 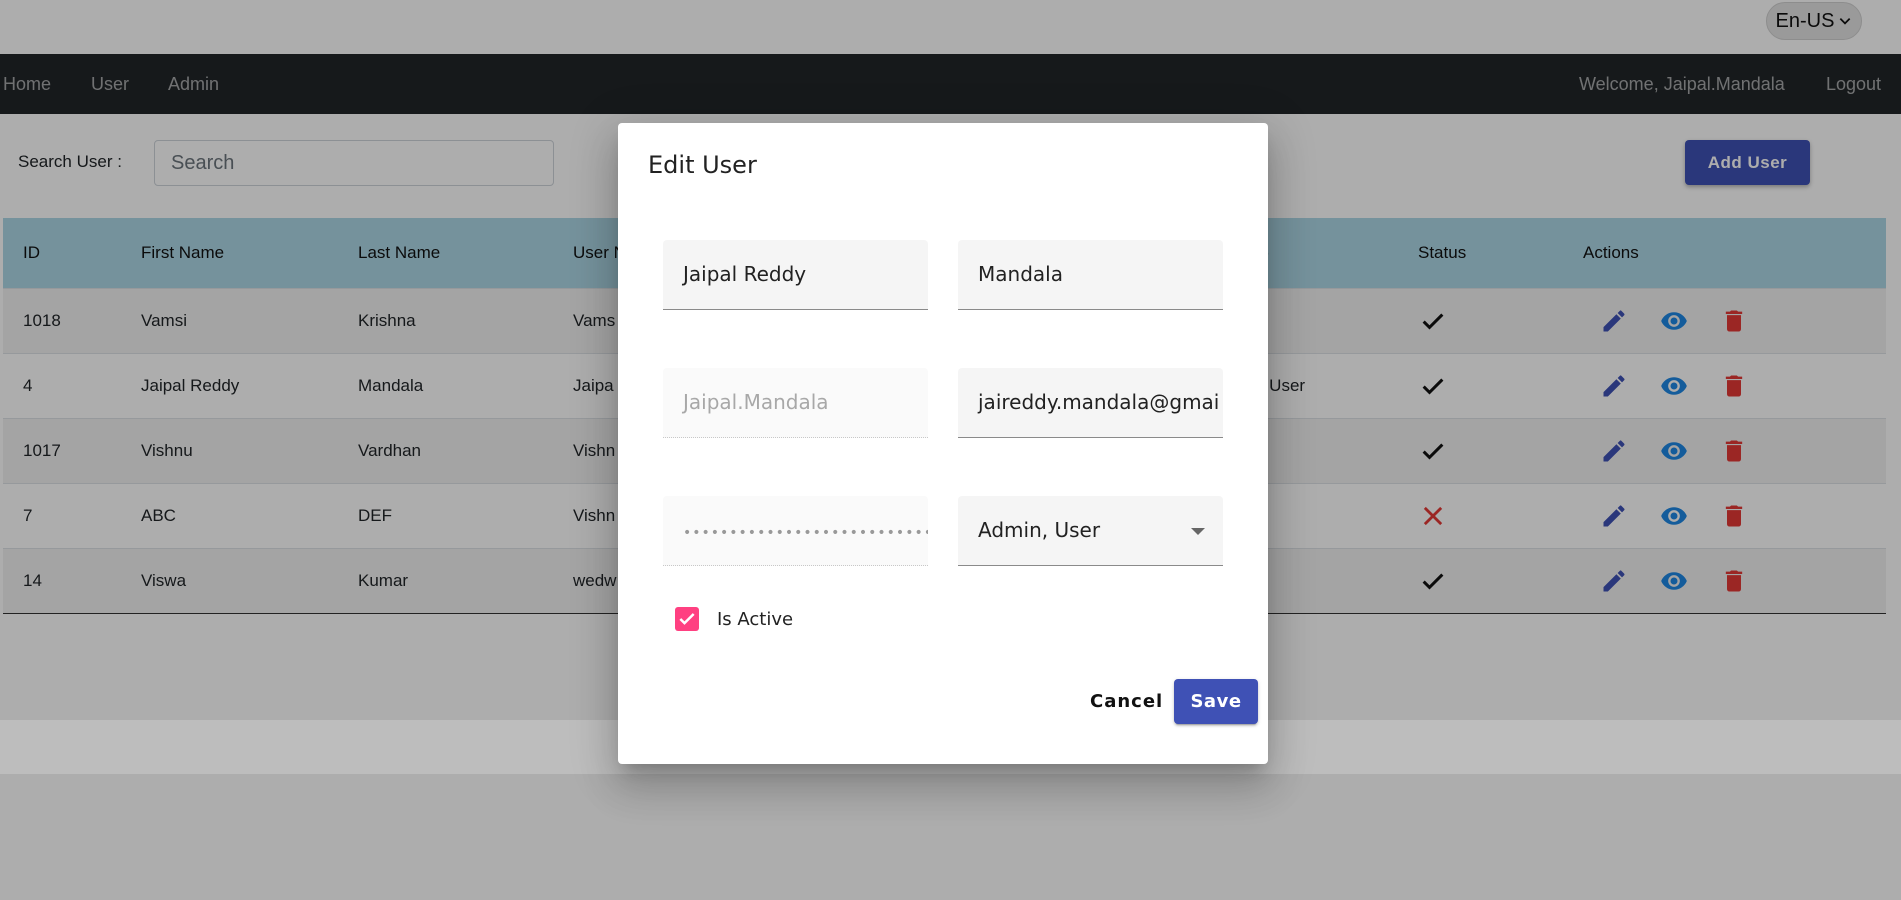 I want to click on roles-value: Admin, User, so click(x=1039, y=530).